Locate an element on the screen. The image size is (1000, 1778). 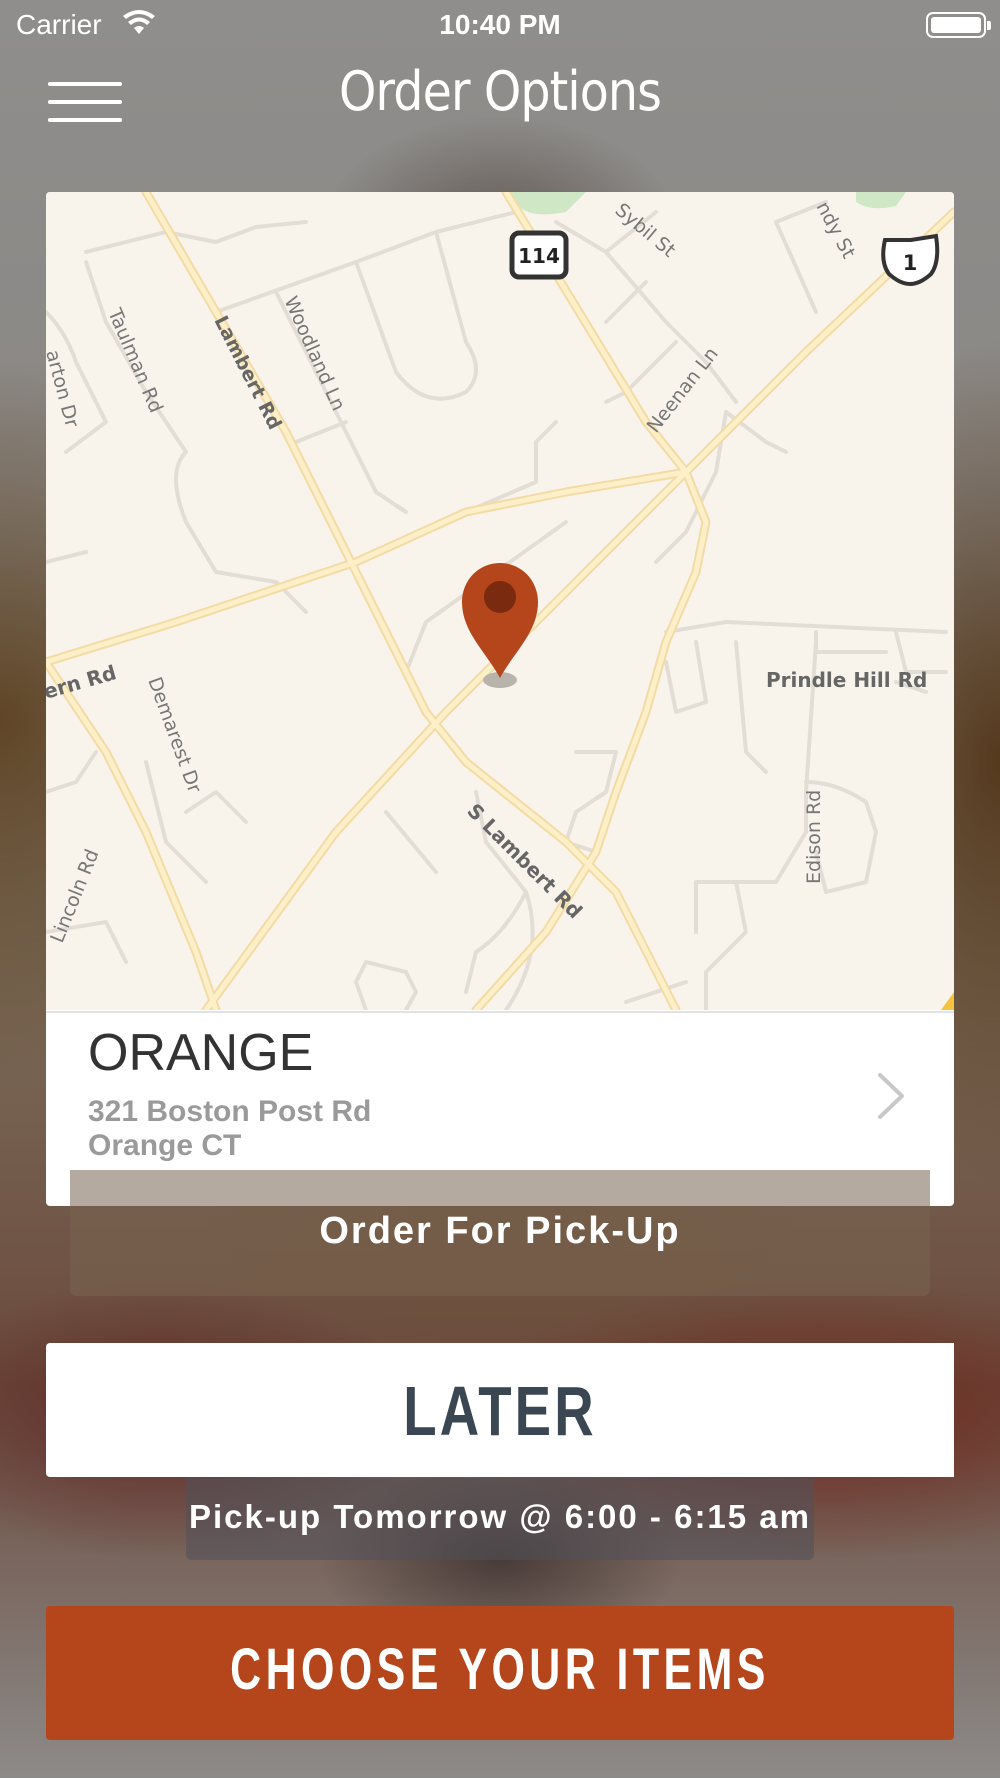
map-label-edison-rd: Edison Rd is located at coordinates (814, 837).